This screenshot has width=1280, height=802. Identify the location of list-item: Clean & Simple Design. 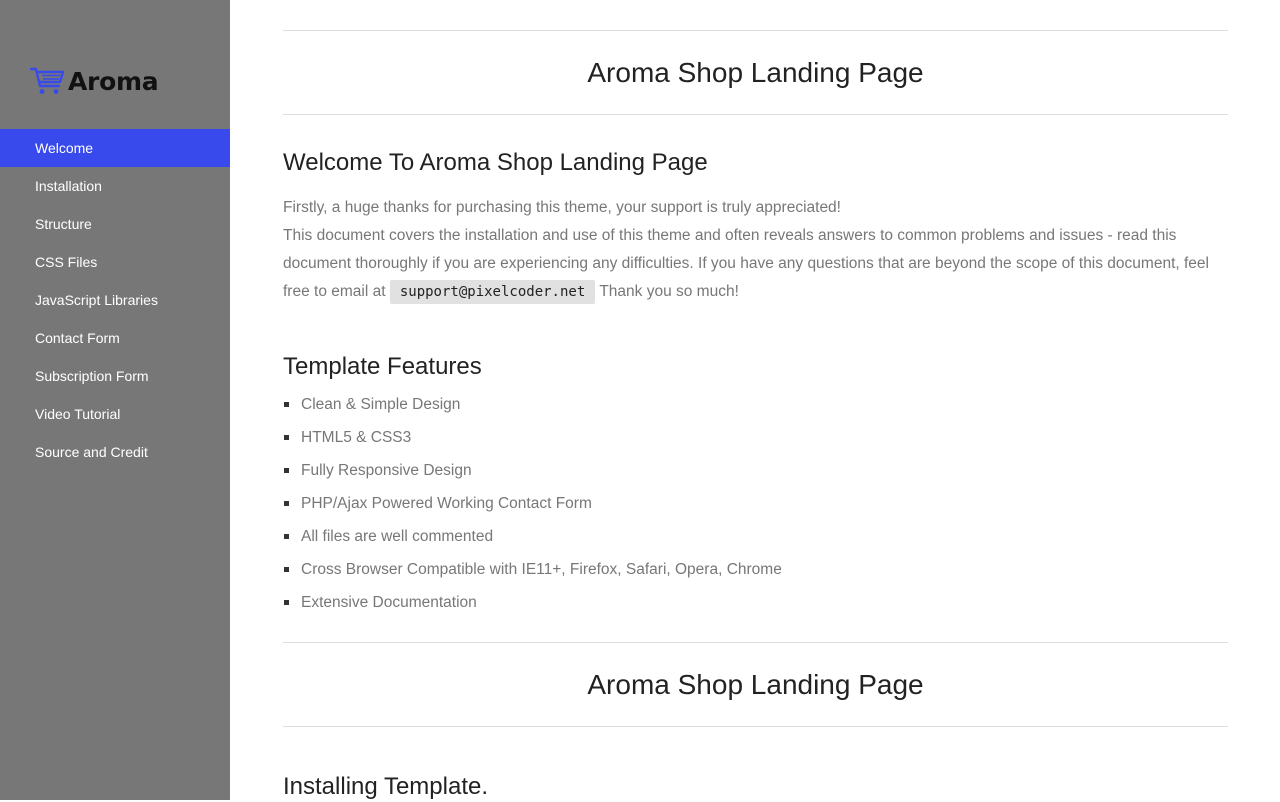
(755, 404).